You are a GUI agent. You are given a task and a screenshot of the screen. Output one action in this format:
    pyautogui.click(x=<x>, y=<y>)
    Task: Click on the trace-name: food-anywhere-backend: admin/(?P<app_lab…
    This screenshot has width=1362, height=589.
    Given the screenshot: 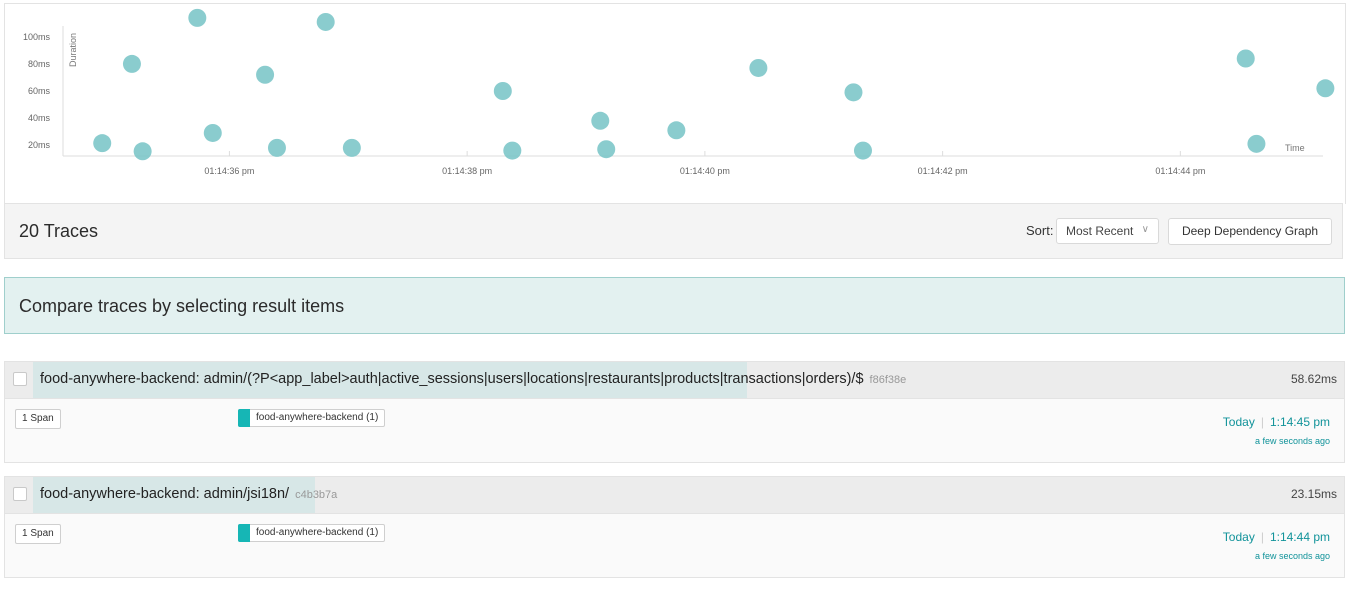 What is the action you would take?
    pyautogui.click(x=452, y=379)
    